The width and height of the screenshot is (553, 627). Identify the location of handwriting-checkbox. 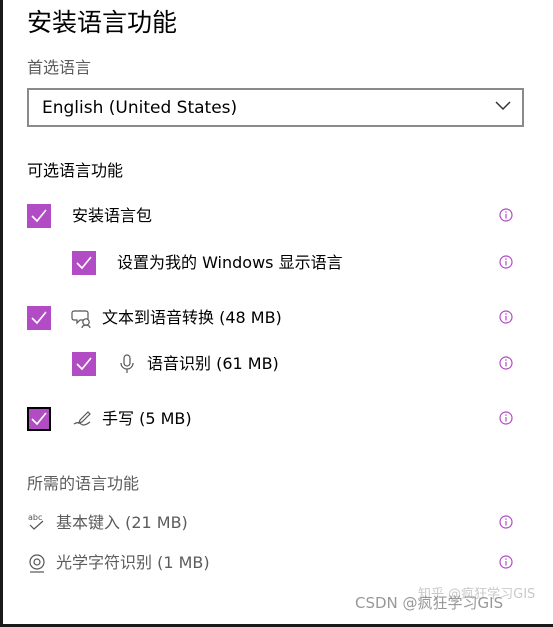
(39, 419).